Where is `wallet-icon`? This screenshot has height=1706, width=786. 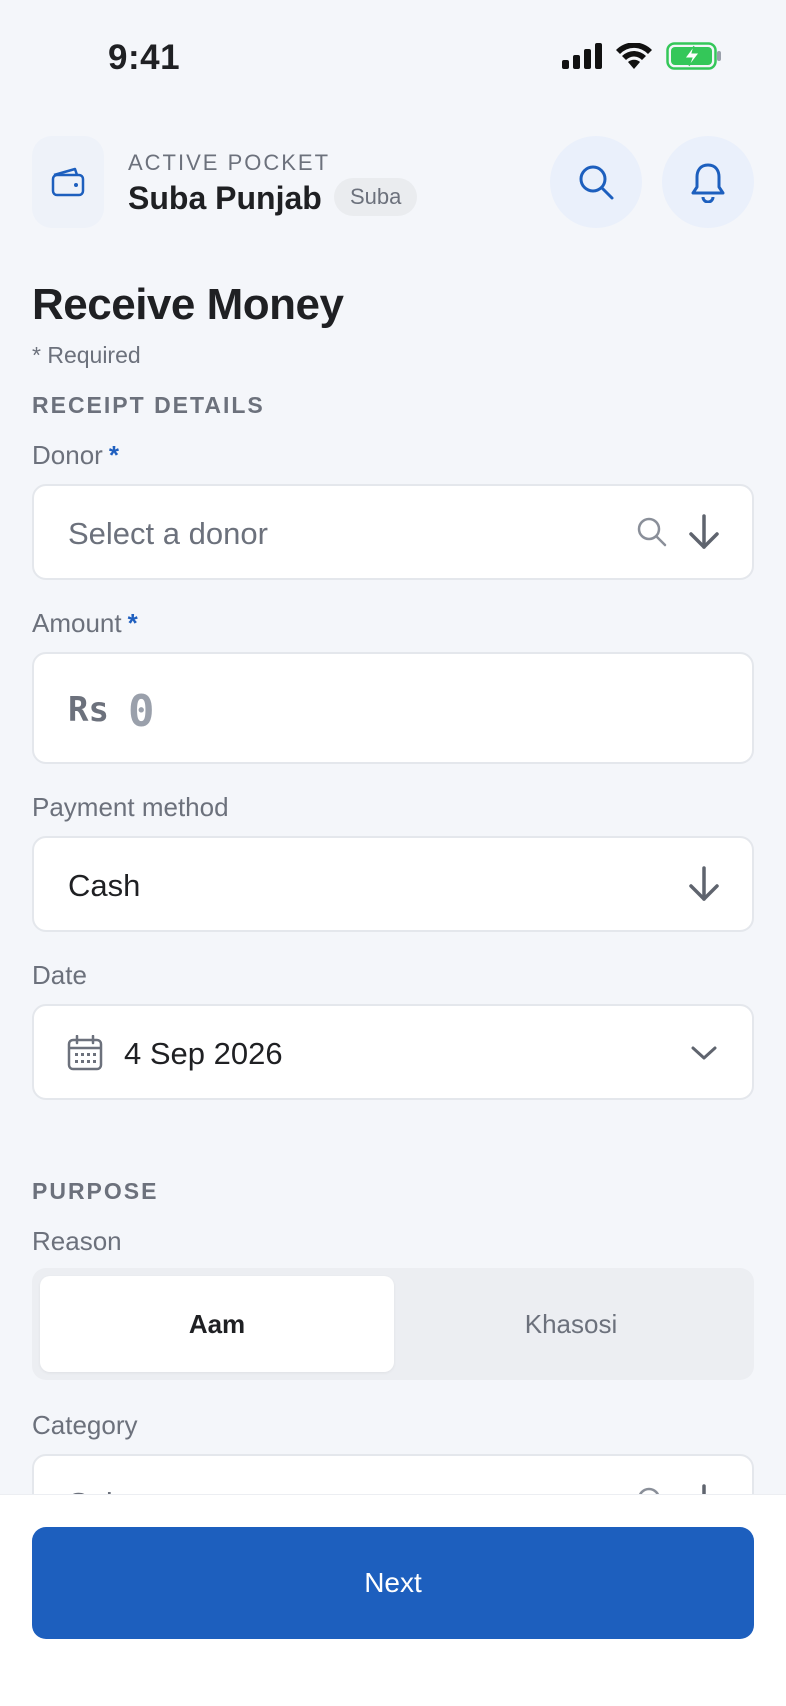 wallet-icon is located at coordinates (68, 182).